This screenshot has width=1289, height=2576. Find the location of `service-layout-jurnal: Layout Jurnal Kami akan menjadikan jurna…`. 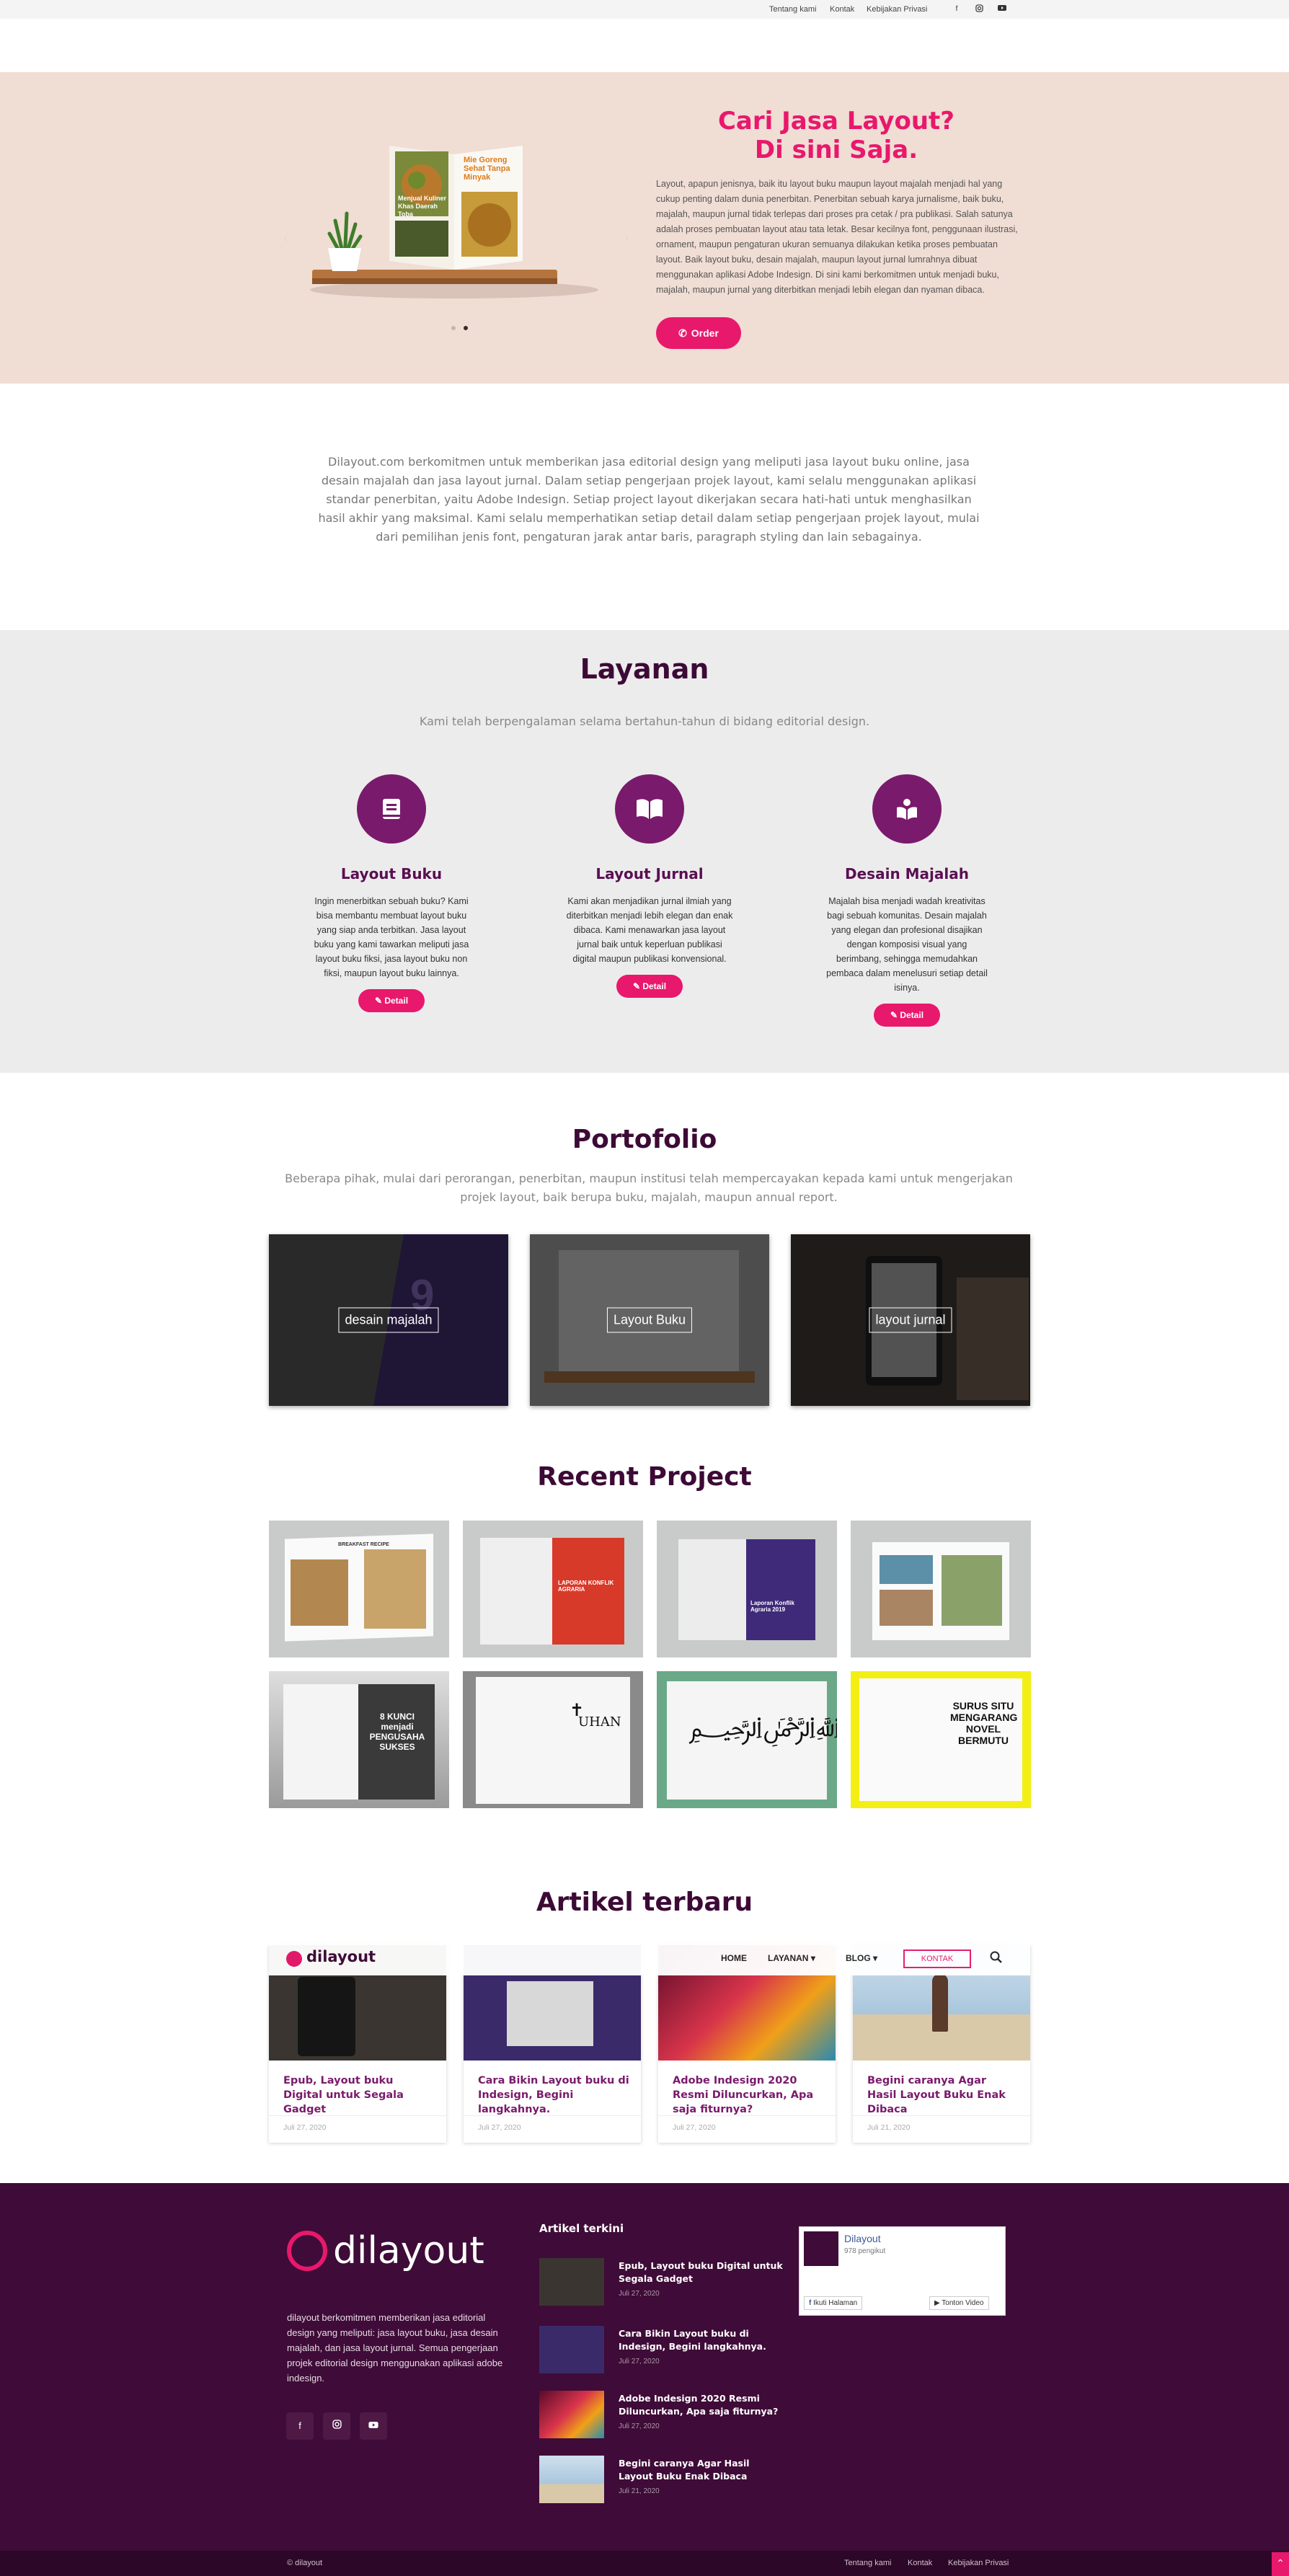

service-layout-jurnal: Layout Jurnal Kami akan menjadikan jurna… is located at coordinates (649, 886).